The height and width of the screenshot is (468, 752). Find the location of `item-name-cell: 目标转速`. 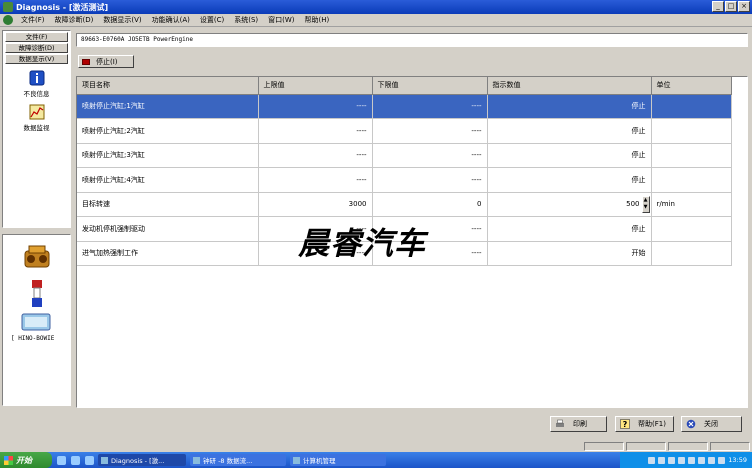

item-name-cell: 目标转速 is located at coordinates (168, 204).